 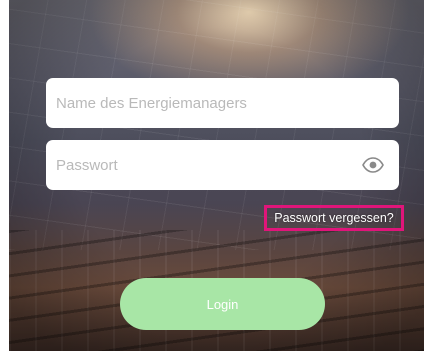 What do you see at coordinates (222, 304) in the screenshot?
I see `login-button: Login` at bounding box center [222, 304].